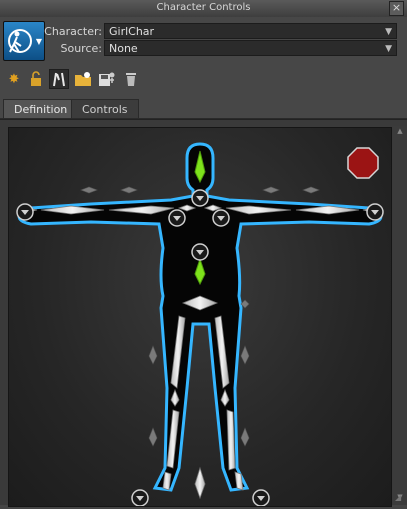 This screenshot has height=509, width=407. Describe the element at coordinates (41, 108) in the screenshot. I see `tab-definition: Definition` at that location.